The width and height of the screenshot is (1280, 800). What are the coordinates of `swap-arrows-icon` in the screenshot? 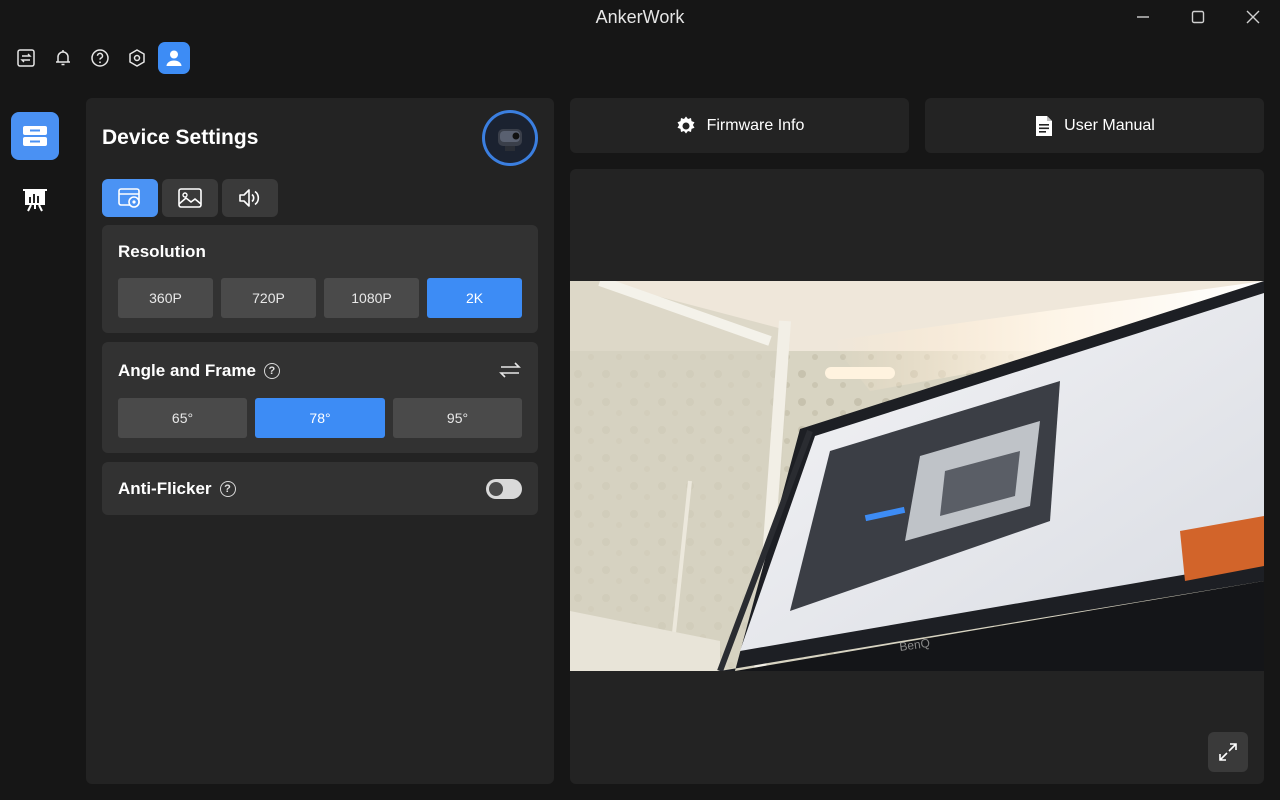 It's located at (510, 370).